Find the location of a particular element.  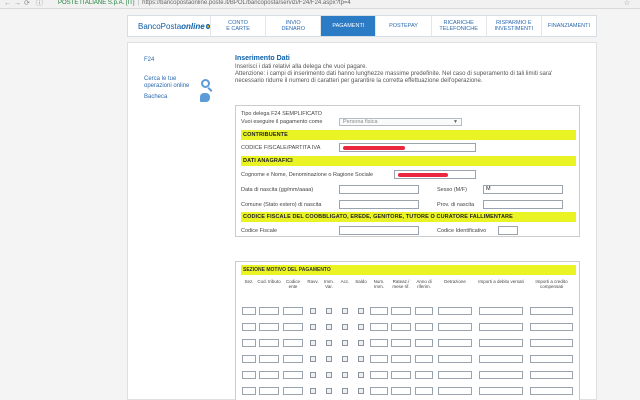

sidebar-item-bacheca: Bacheca is located at coordinates (179, 97).